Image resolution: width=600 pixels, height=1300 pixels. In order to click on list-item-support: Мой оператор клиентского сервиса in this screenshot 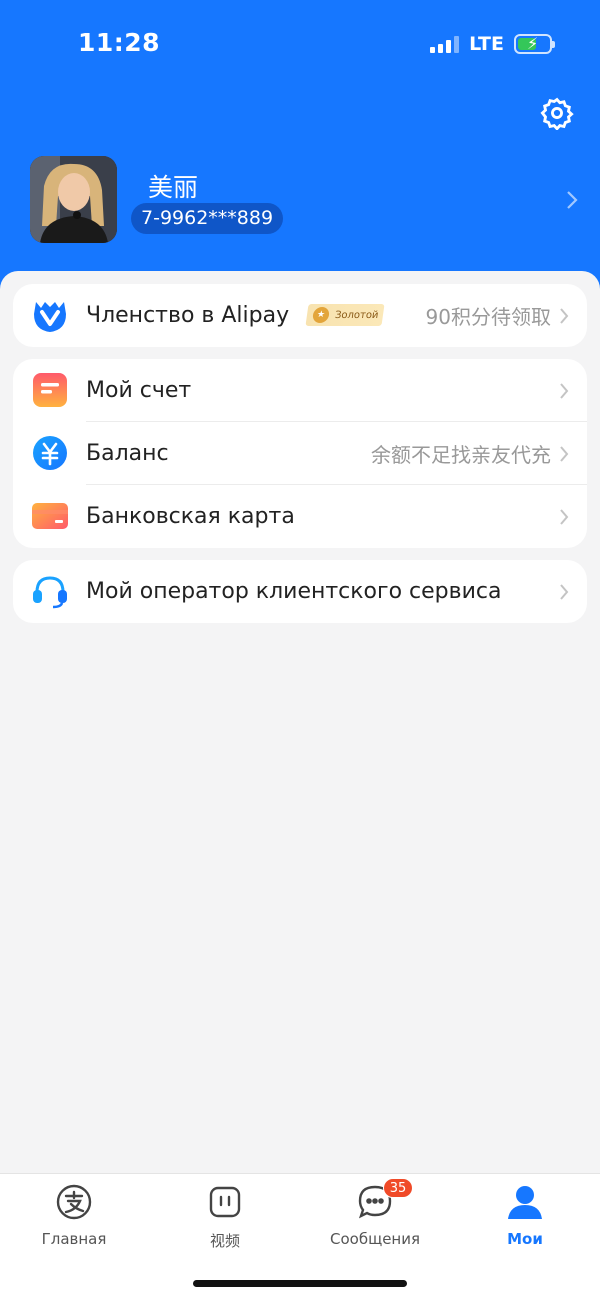, I will do `click(300, 591)`.